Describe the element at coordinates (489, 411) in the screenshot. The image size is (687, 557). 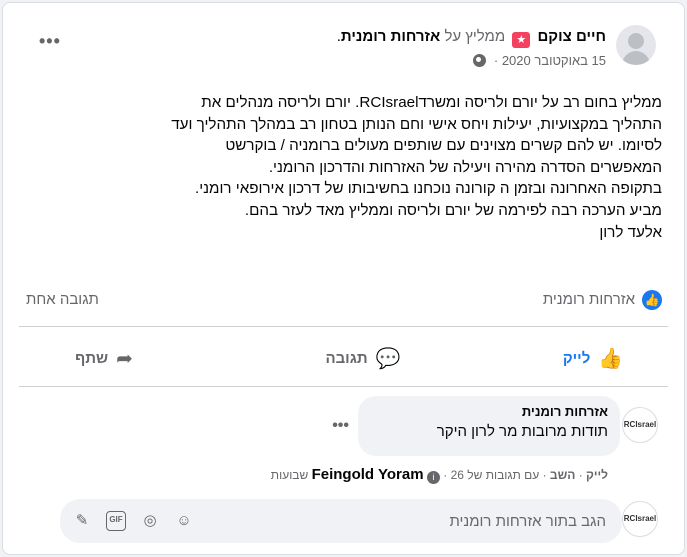
I see `comment-author: אזרחות רומנית` at that location.